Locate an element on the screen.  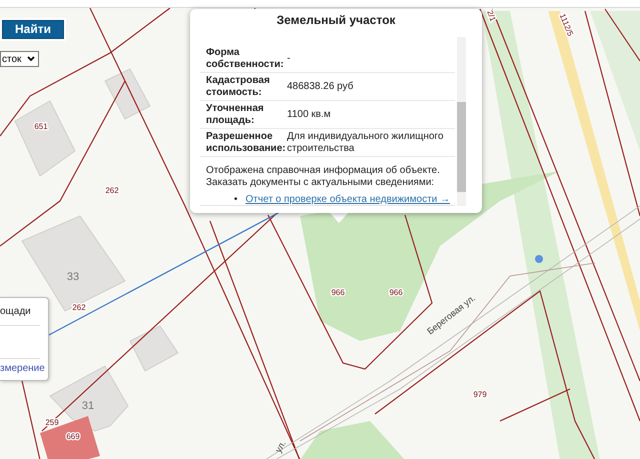
panel-item: ощади is located at coordinates (20, 312).